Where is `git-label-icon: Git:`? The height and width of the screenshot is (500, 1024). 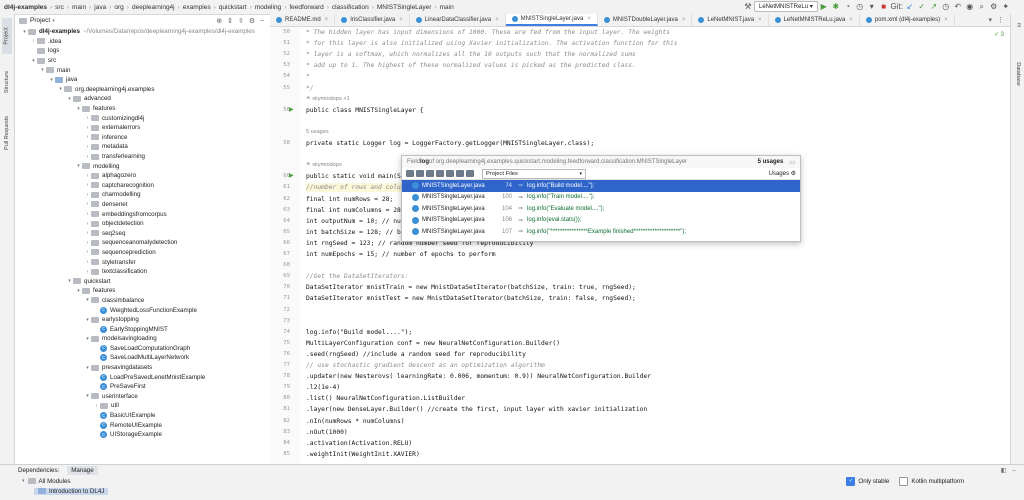
git-label-icon: Git: is located at coordinates (897, 6).